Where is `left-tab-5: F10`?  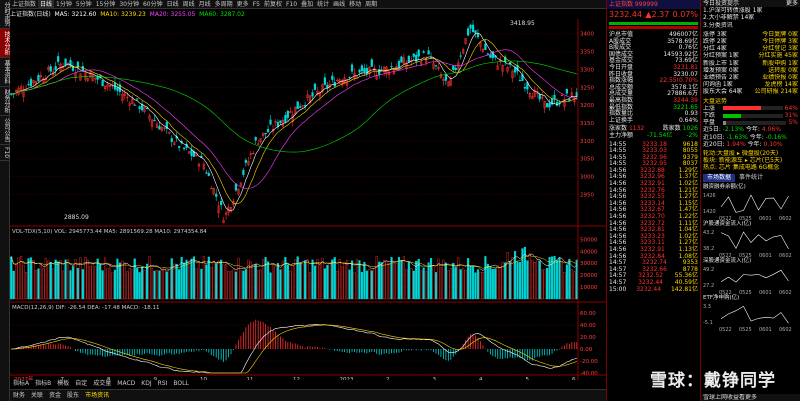
left-tab-5: F10 is located at coordinates (5, 153).